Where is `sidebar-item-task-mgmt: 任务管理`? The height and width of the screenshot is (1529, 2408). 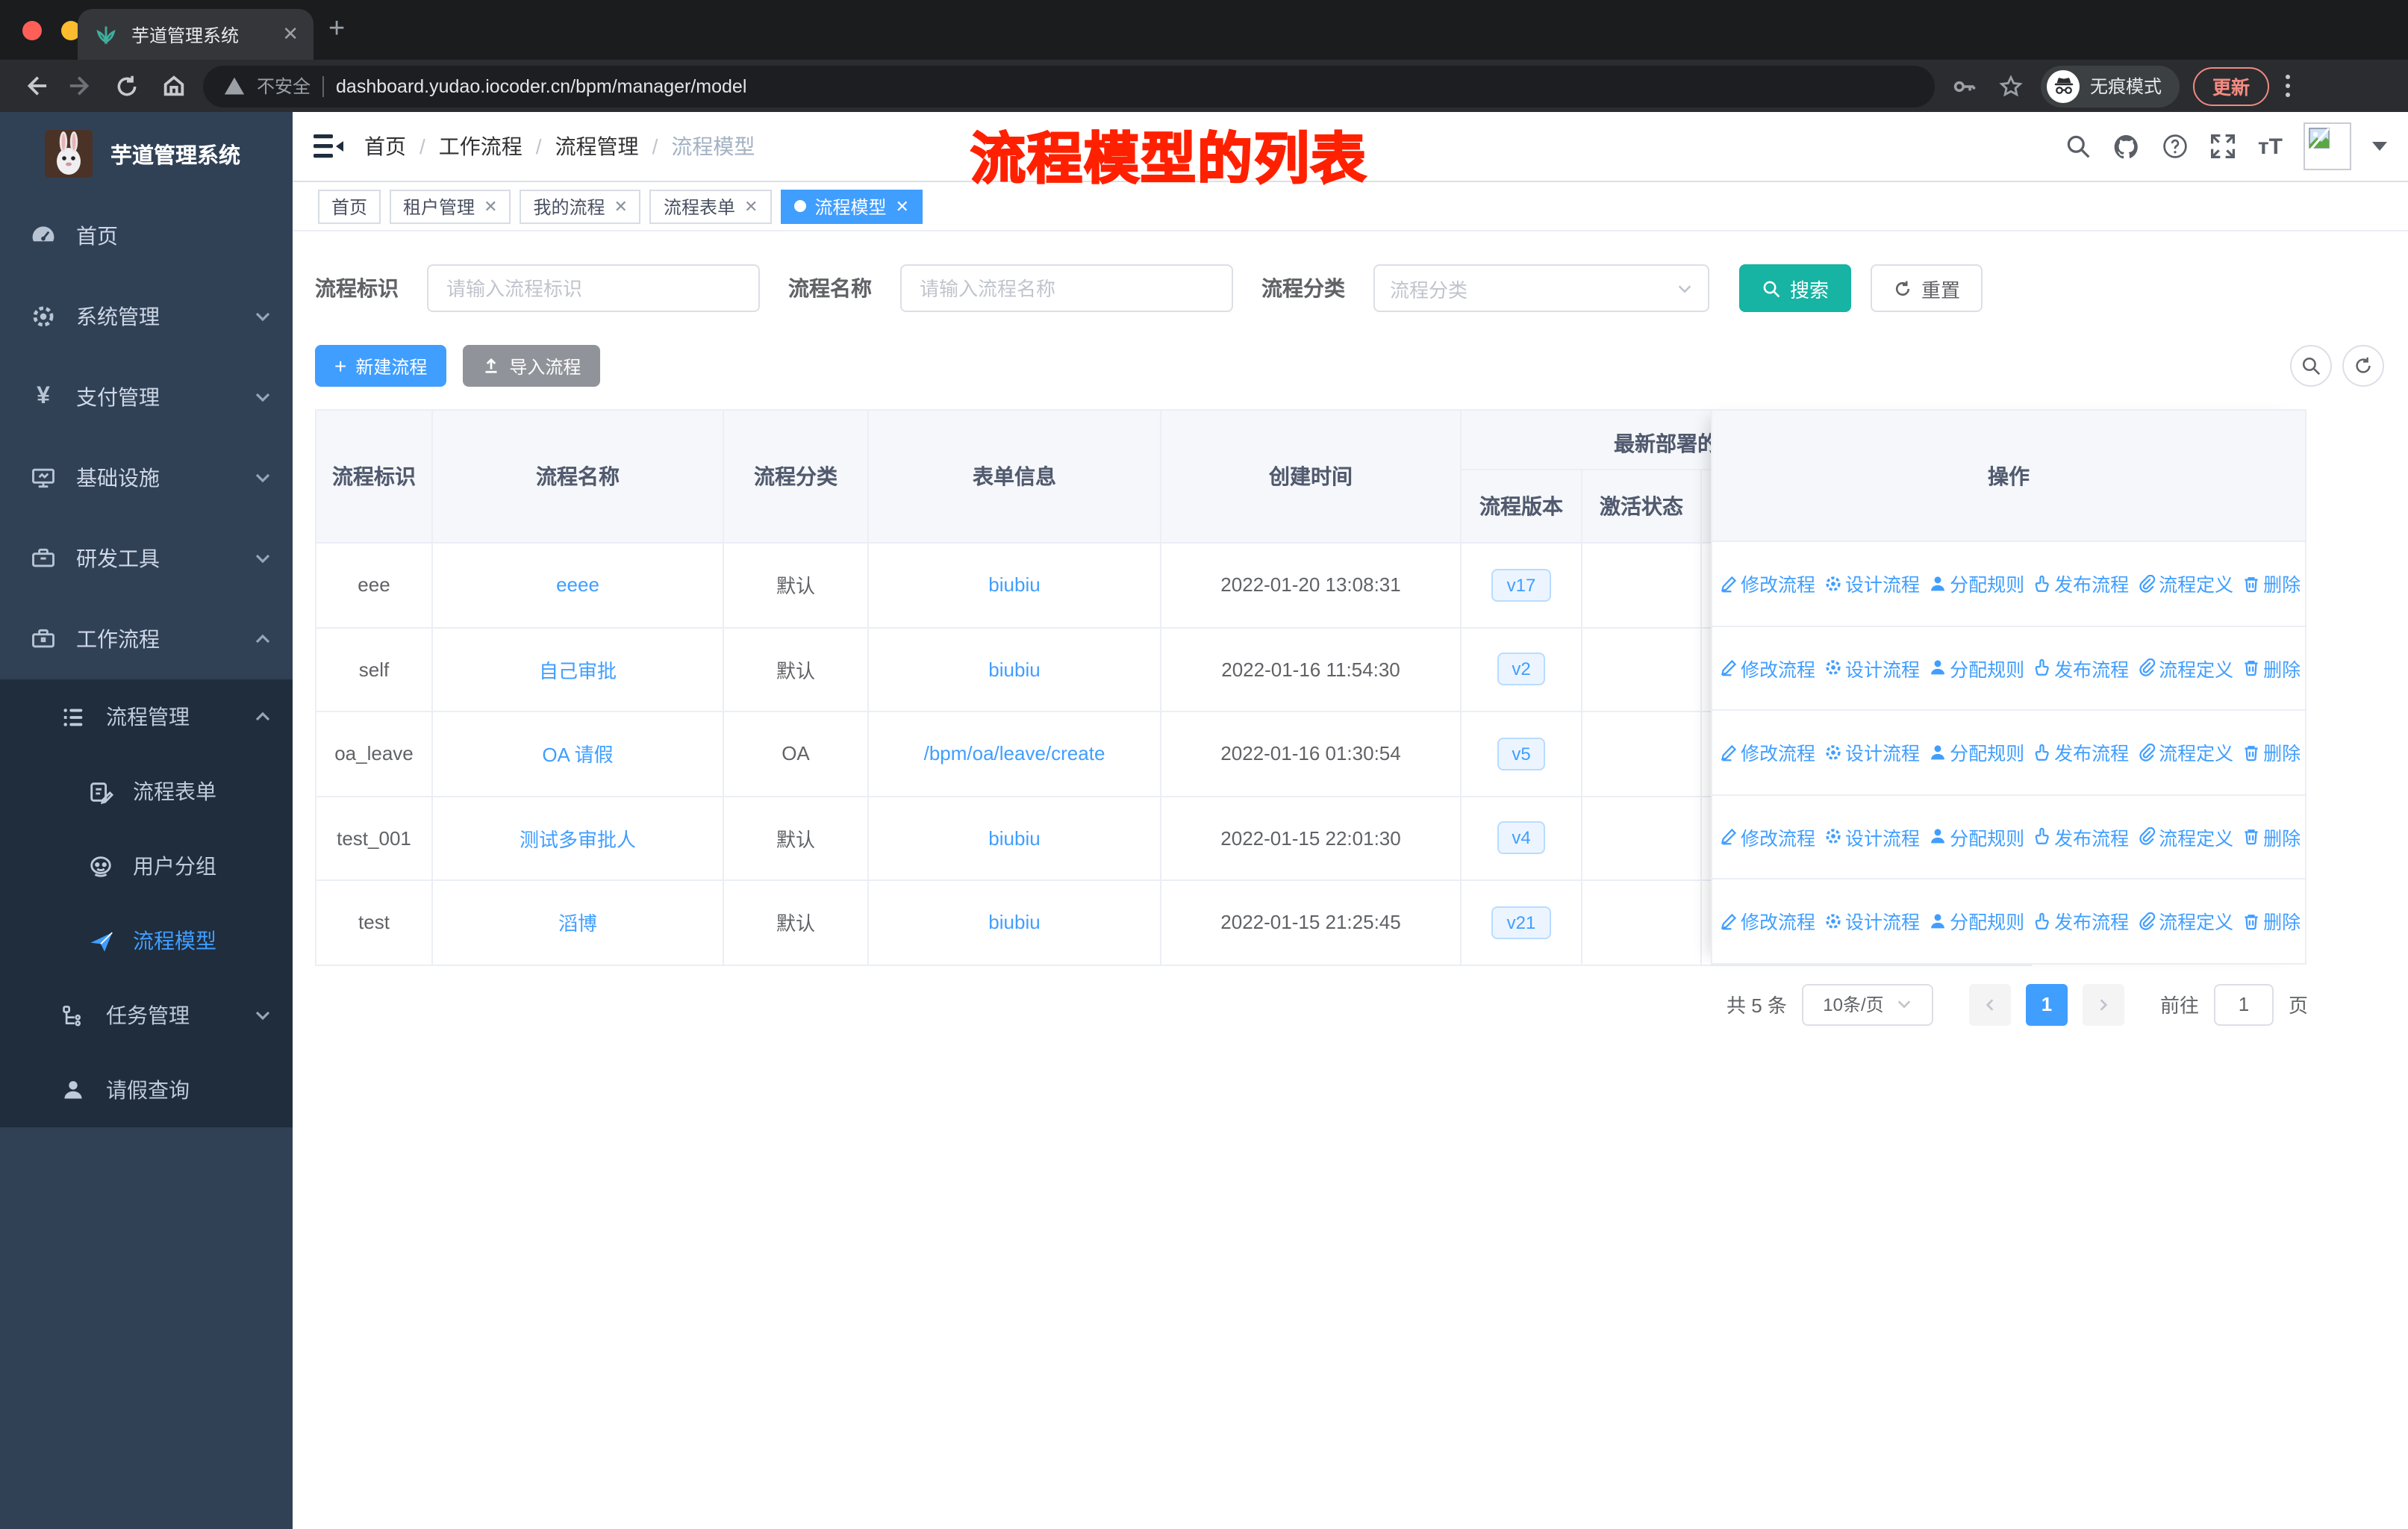 sidebar-item-task-mgmt: 任务管理 is located at coordinates (146, 1015).